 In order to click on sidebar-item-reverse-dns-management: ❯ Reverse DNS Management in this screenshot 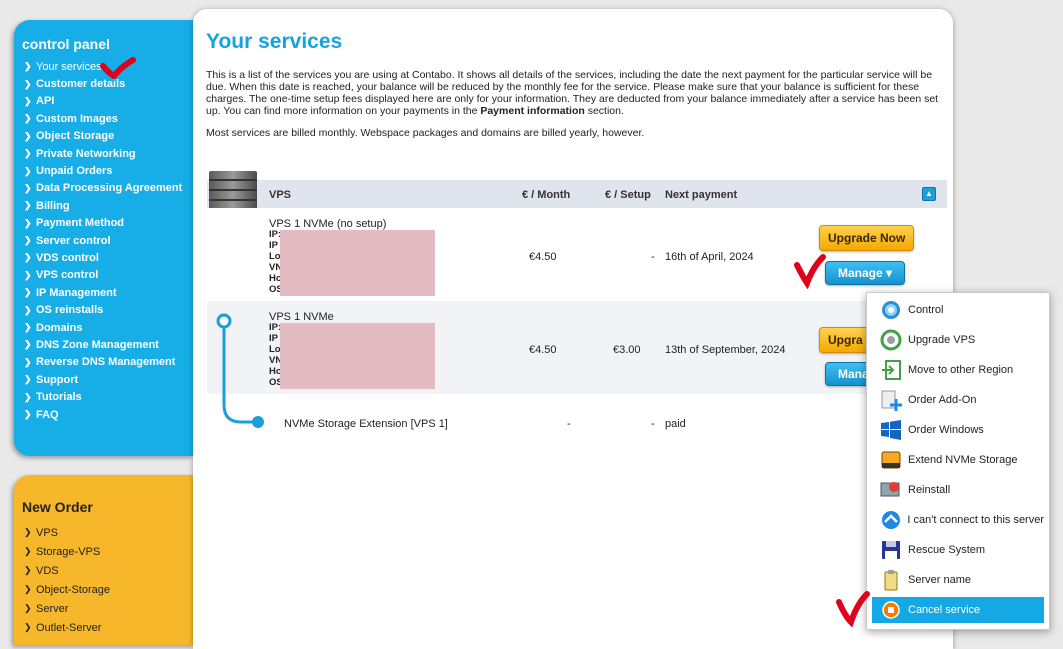, I will do `click(108, 362)`.